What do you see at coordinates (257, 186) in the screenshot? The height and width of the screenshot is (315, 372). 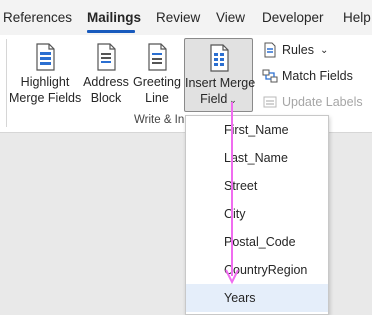 I see `dropdown-item-street: Street` at bounding box center [257, 186].